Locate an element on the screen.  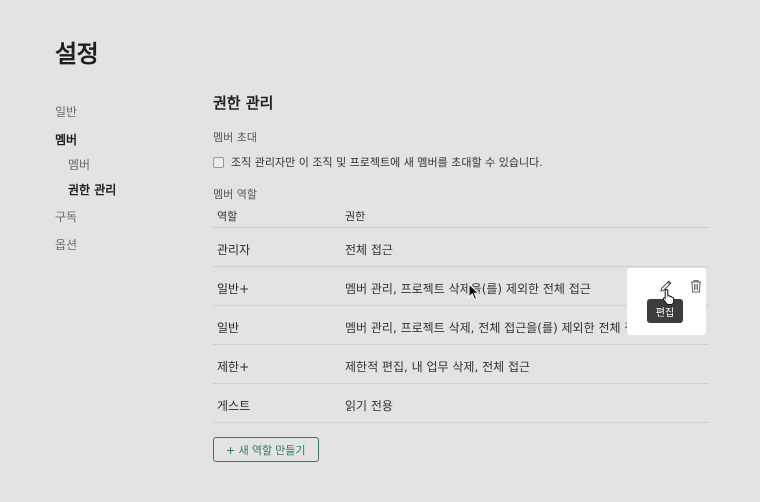
table-header: 역할 권한 is located at coordinates (461, 215).